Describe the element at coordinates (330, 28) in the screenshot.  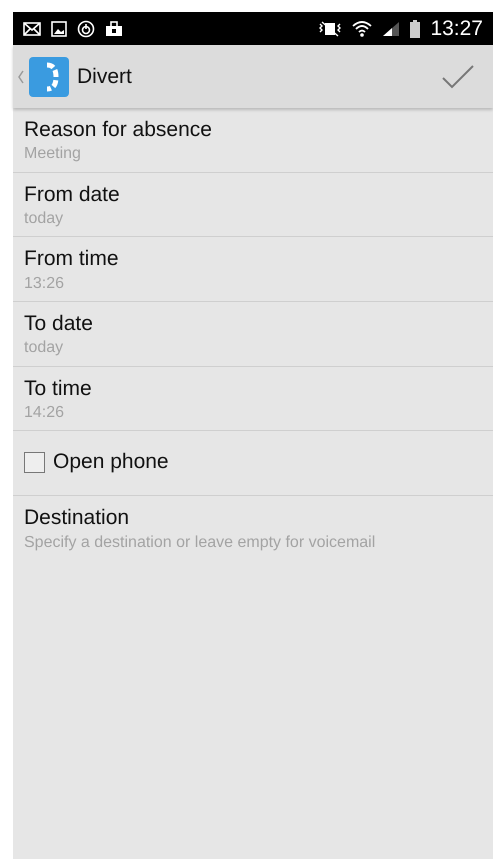
I see `vibrate-icon` at that location.